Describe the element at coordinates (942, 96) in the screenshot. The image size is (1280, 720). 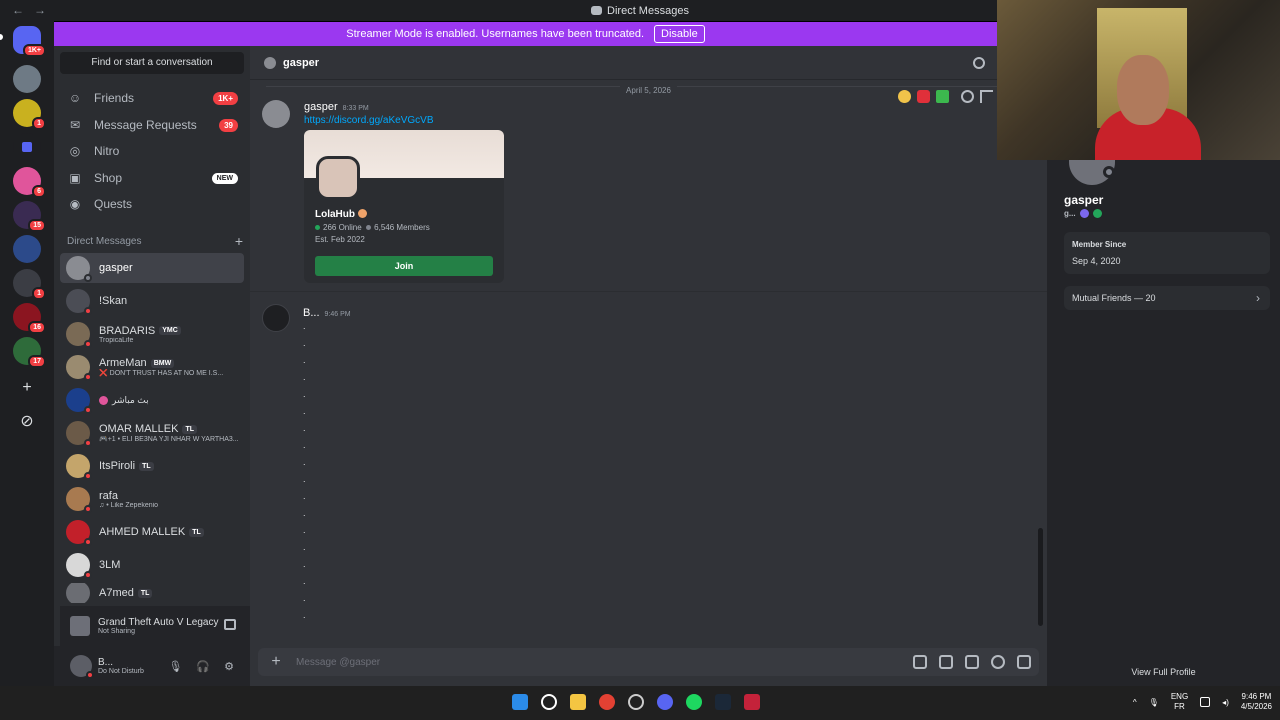
I see `check-emoji-icon` at that location.